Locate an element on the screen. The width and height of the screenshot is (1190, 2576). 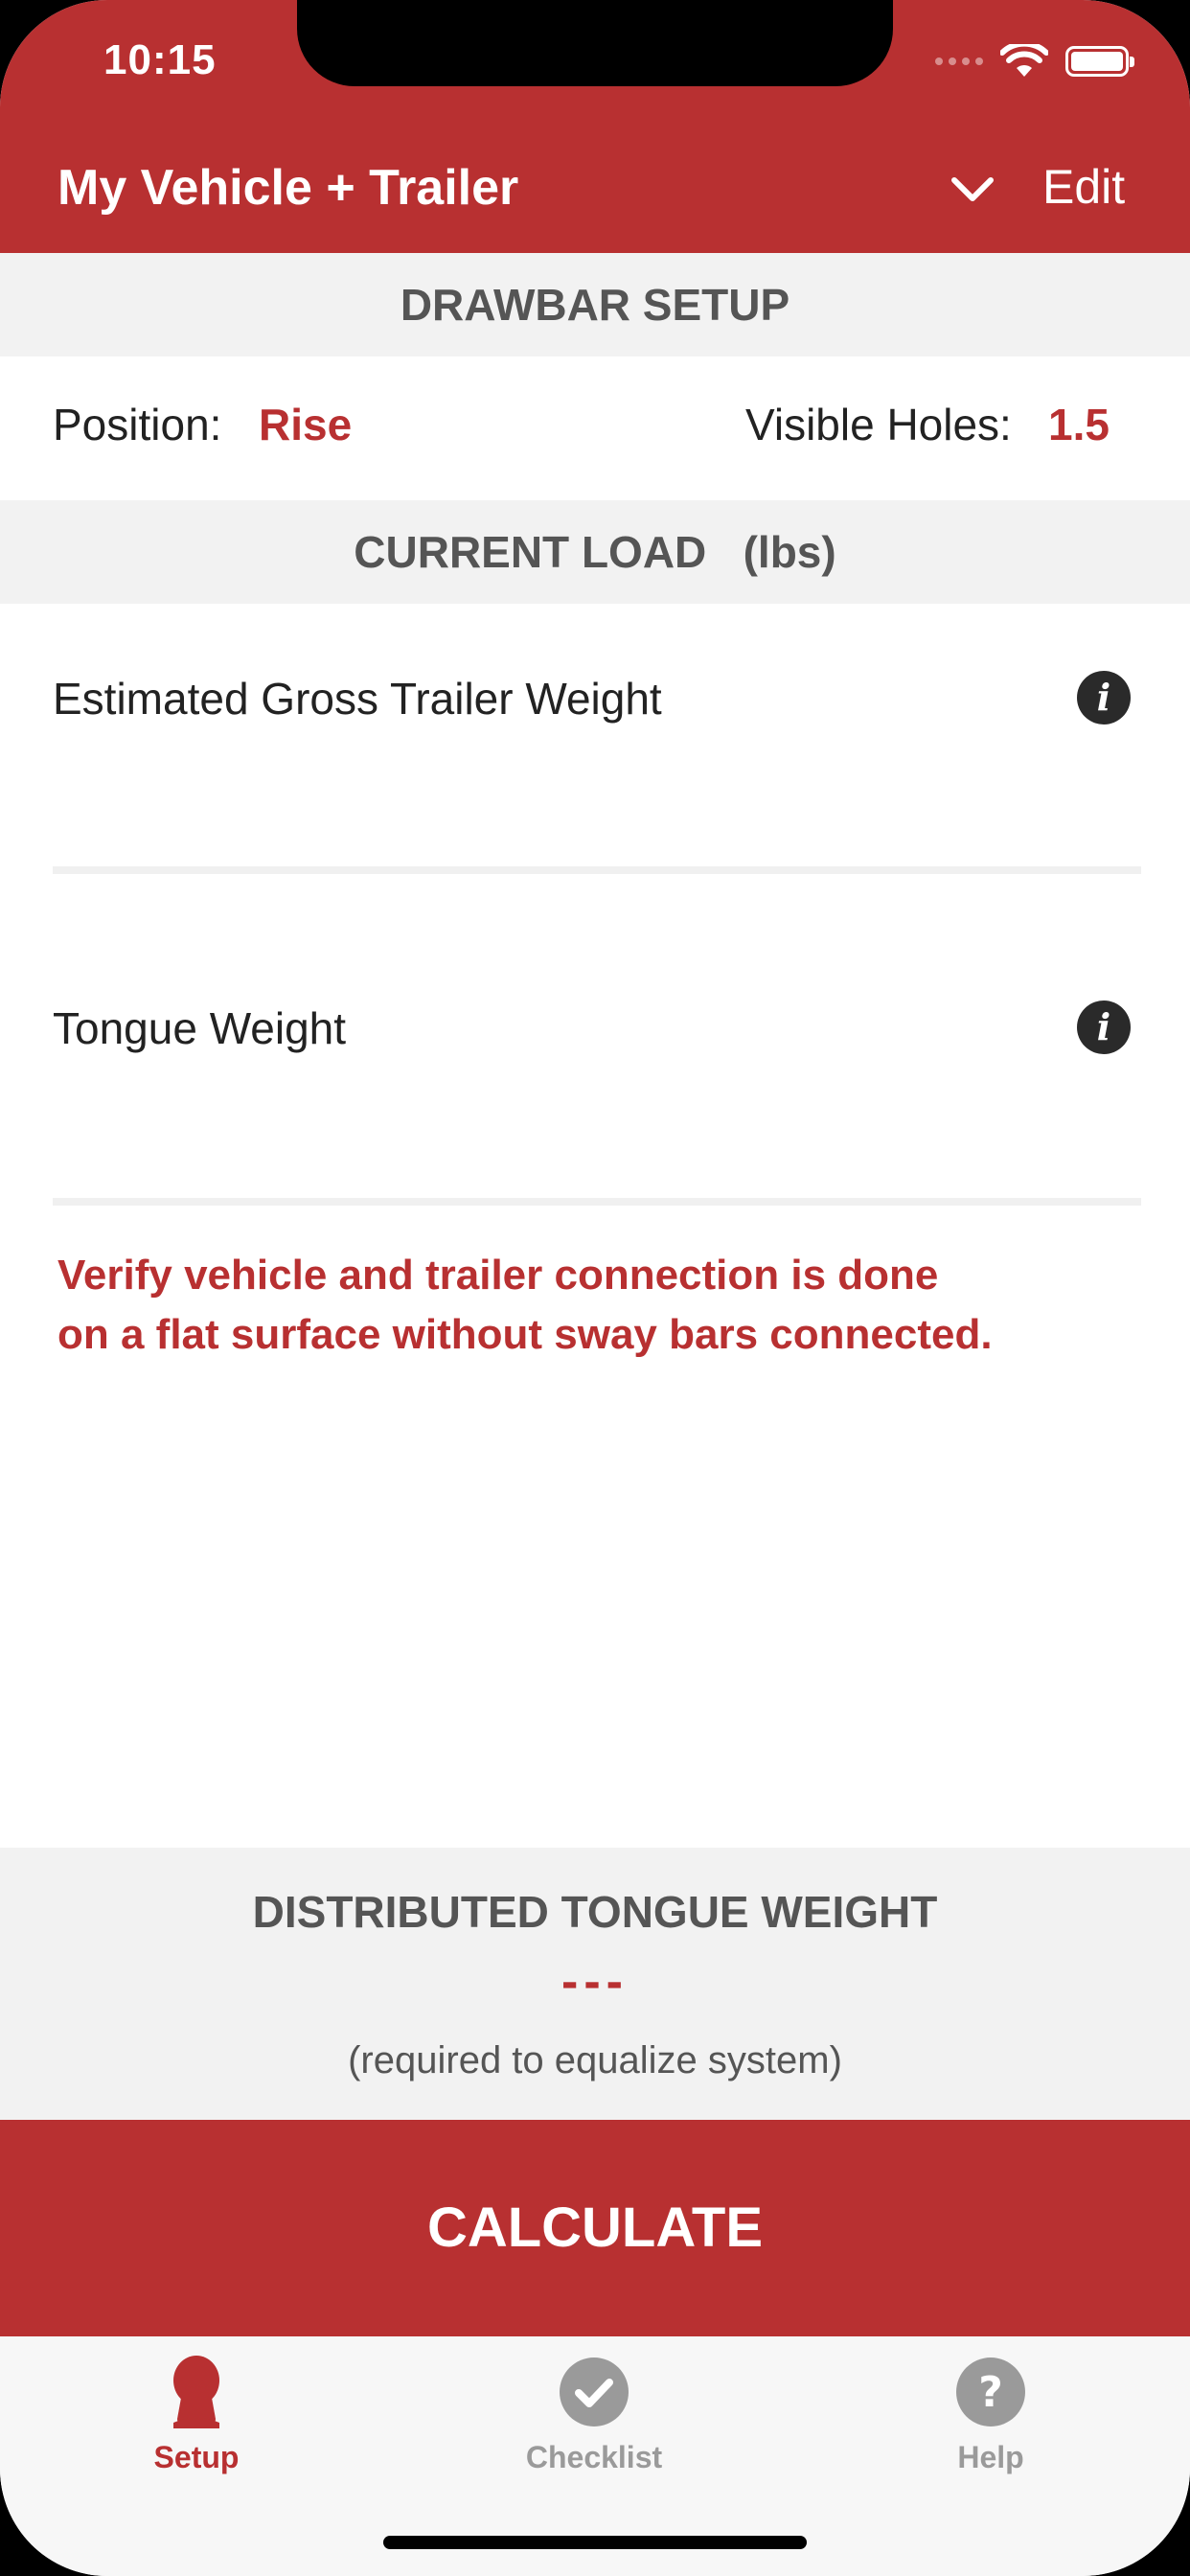
check-circle-icon is located at coordinates (594, 2392).